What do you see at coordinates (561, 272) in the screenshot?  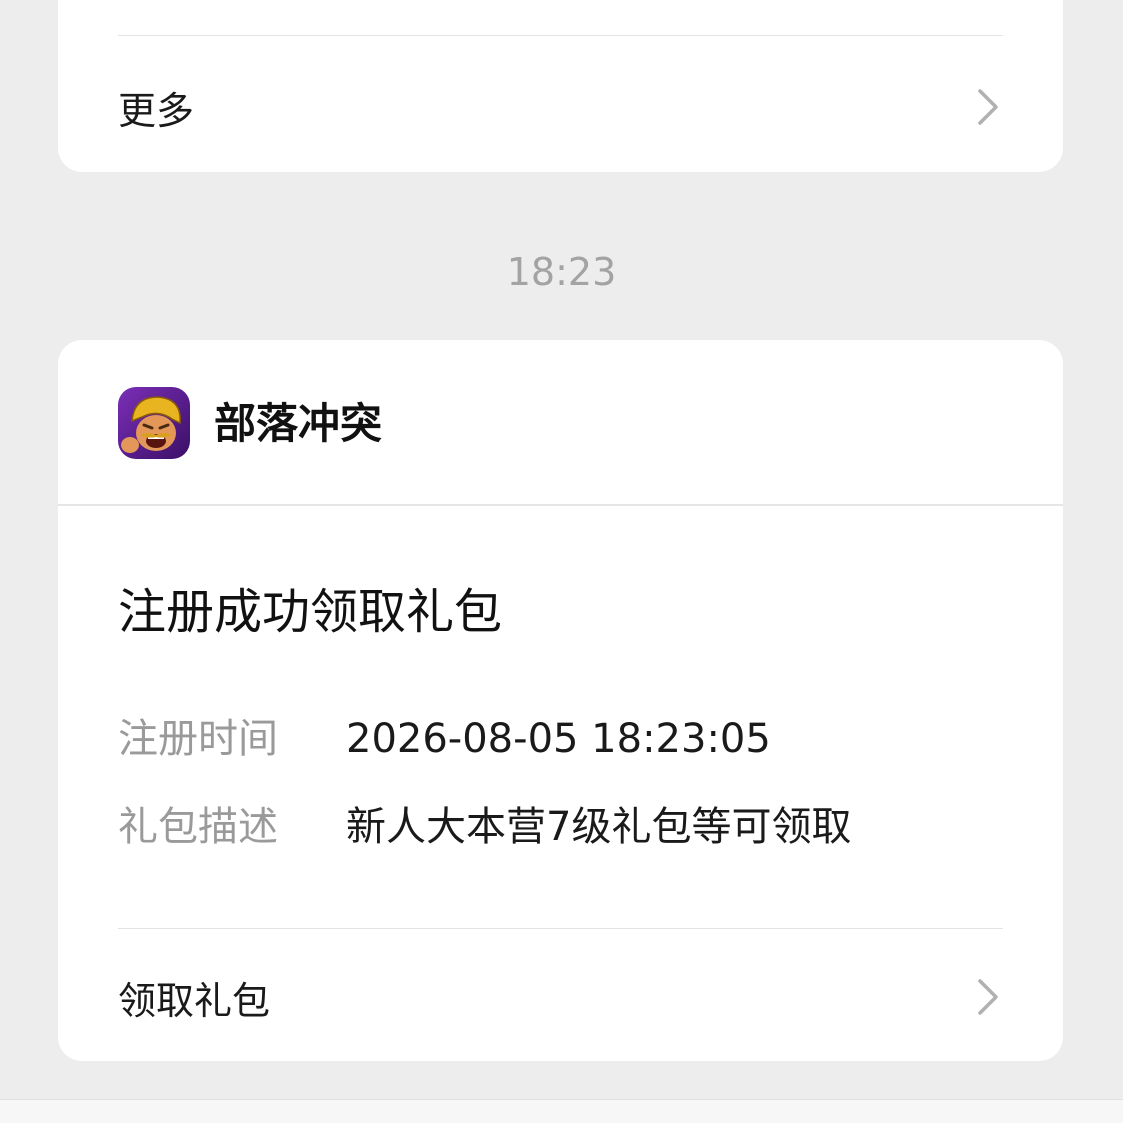 I see `message-timestamp: 18:23` at bounding box center [561, 272].